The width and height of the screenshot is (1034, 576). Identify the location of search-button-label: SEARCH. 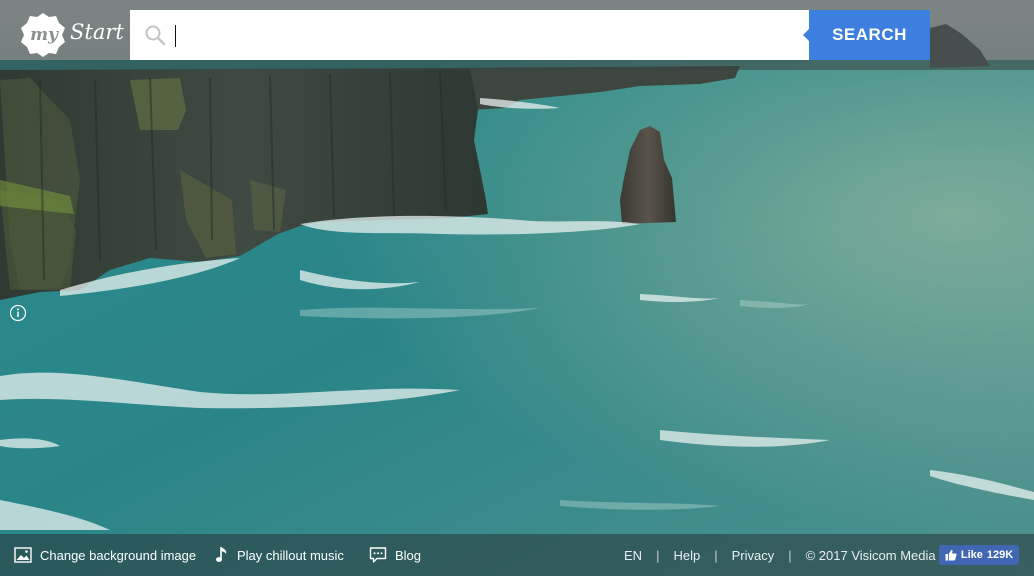
(869, 34).